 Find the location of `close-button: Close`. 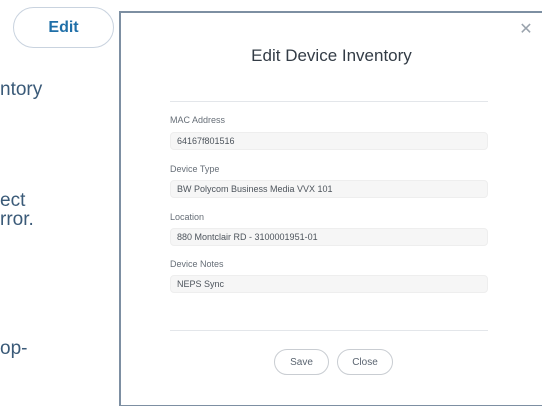

close-button: Close is located at coordinates (365, 362).